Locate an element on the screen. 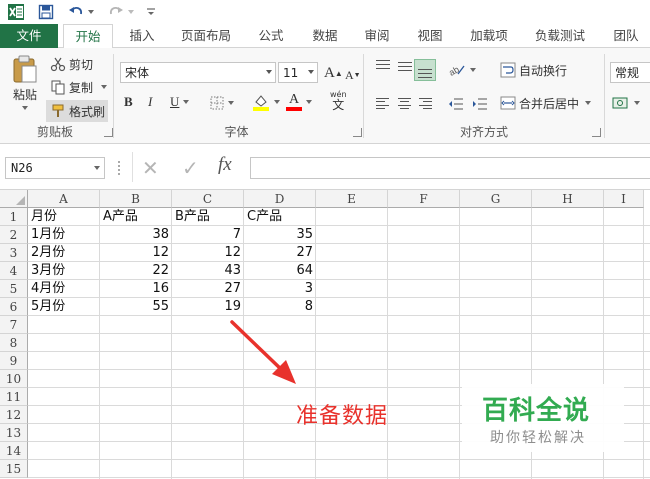 The height and width of the screenshot is (479, 650). grid-cell: 35 is located at coordinates (280, 235).